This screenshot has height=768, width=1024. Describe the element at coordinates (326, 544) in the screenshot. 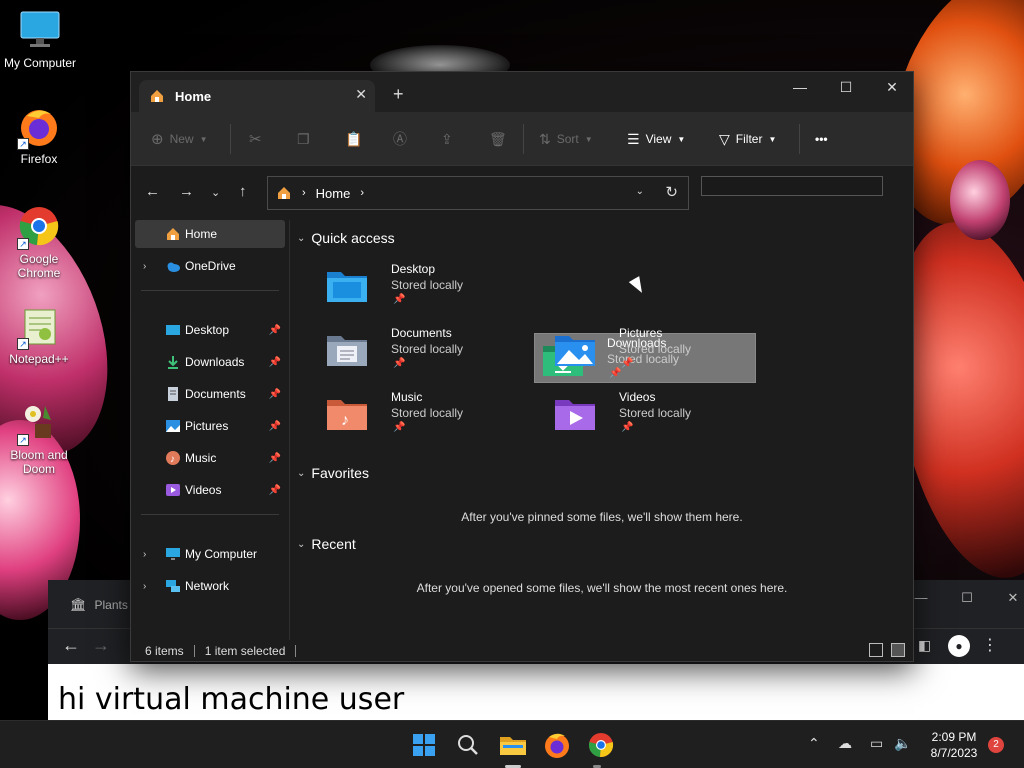

I see `recent-header: ⌄ Recent` at that location.